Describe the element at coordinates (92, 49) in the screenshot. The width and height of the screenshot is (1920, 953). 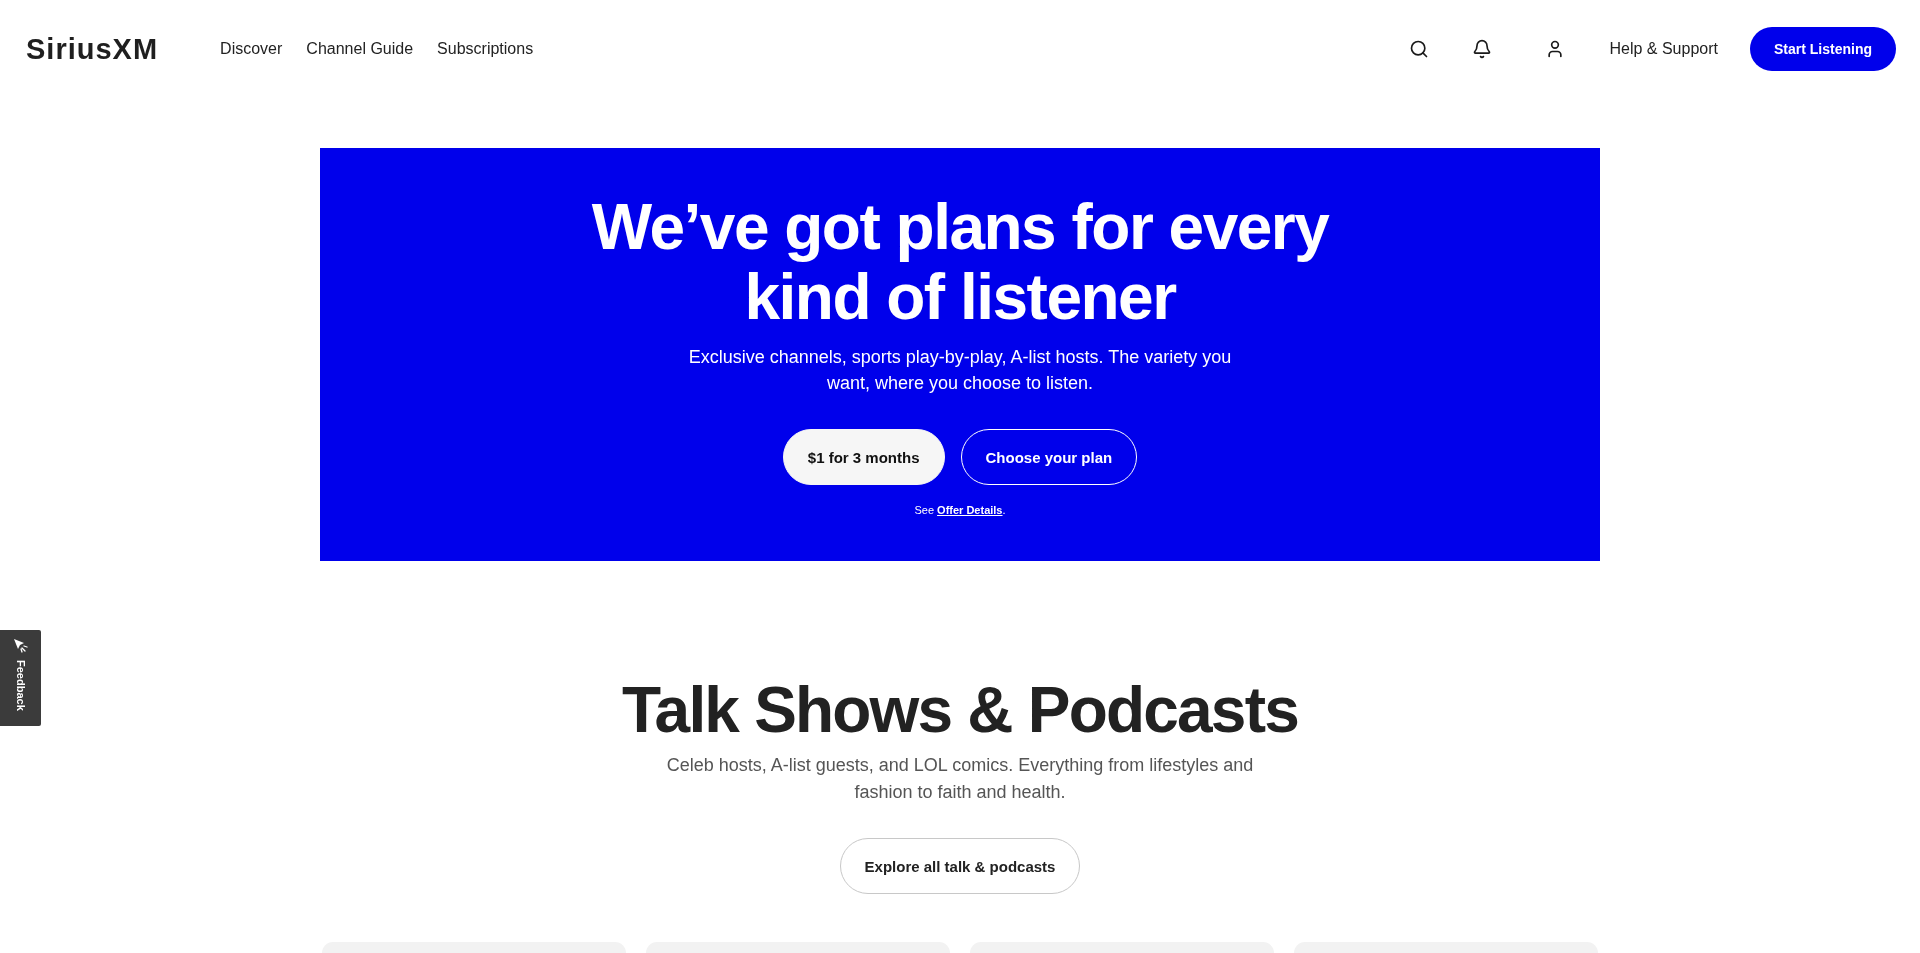
I see `logo: SiriusXM` at that location.